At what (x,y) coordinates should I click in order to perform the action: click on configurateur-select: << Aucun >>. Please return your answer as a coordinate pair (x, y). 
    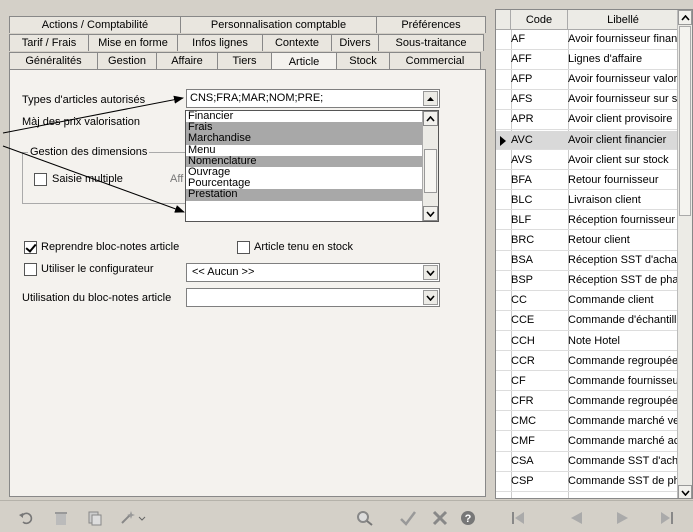
    Looking at the image, I should click on (313, 272).